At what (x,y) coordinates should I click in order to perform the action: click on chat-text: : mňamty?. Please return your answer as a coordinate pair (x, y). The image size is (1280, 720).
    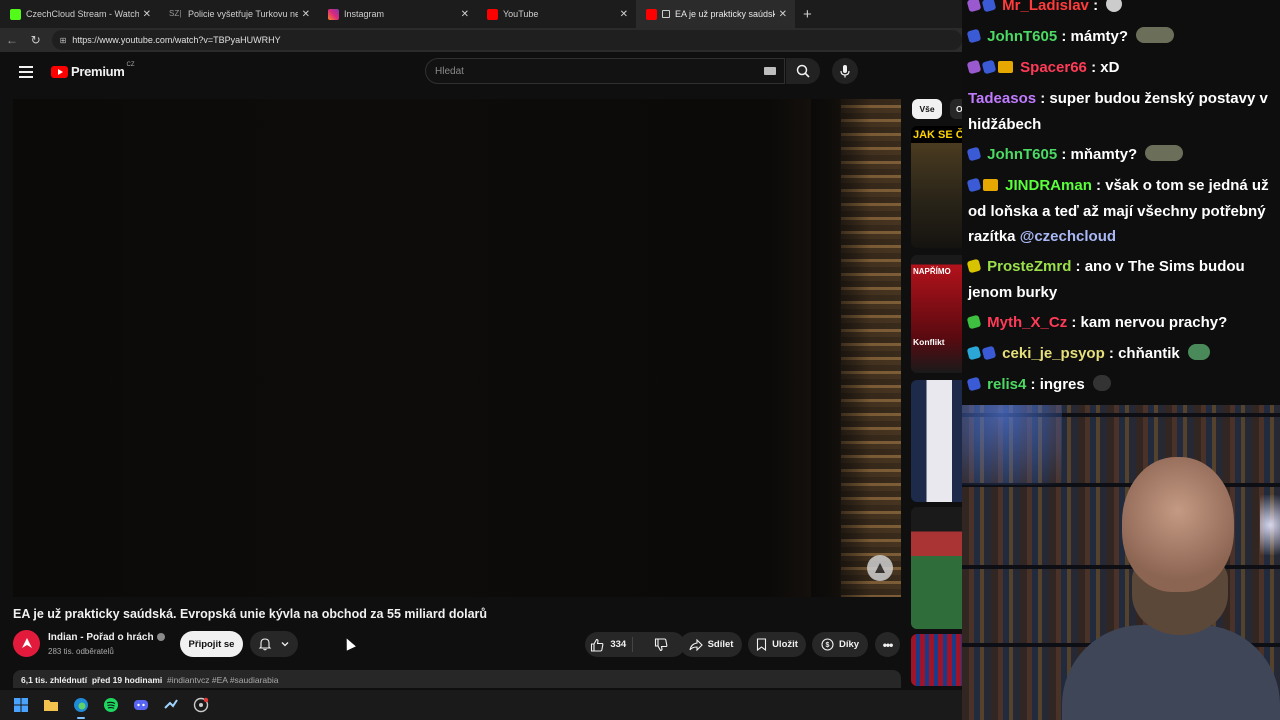
    Looking at the image, I should click on (1099, 154).